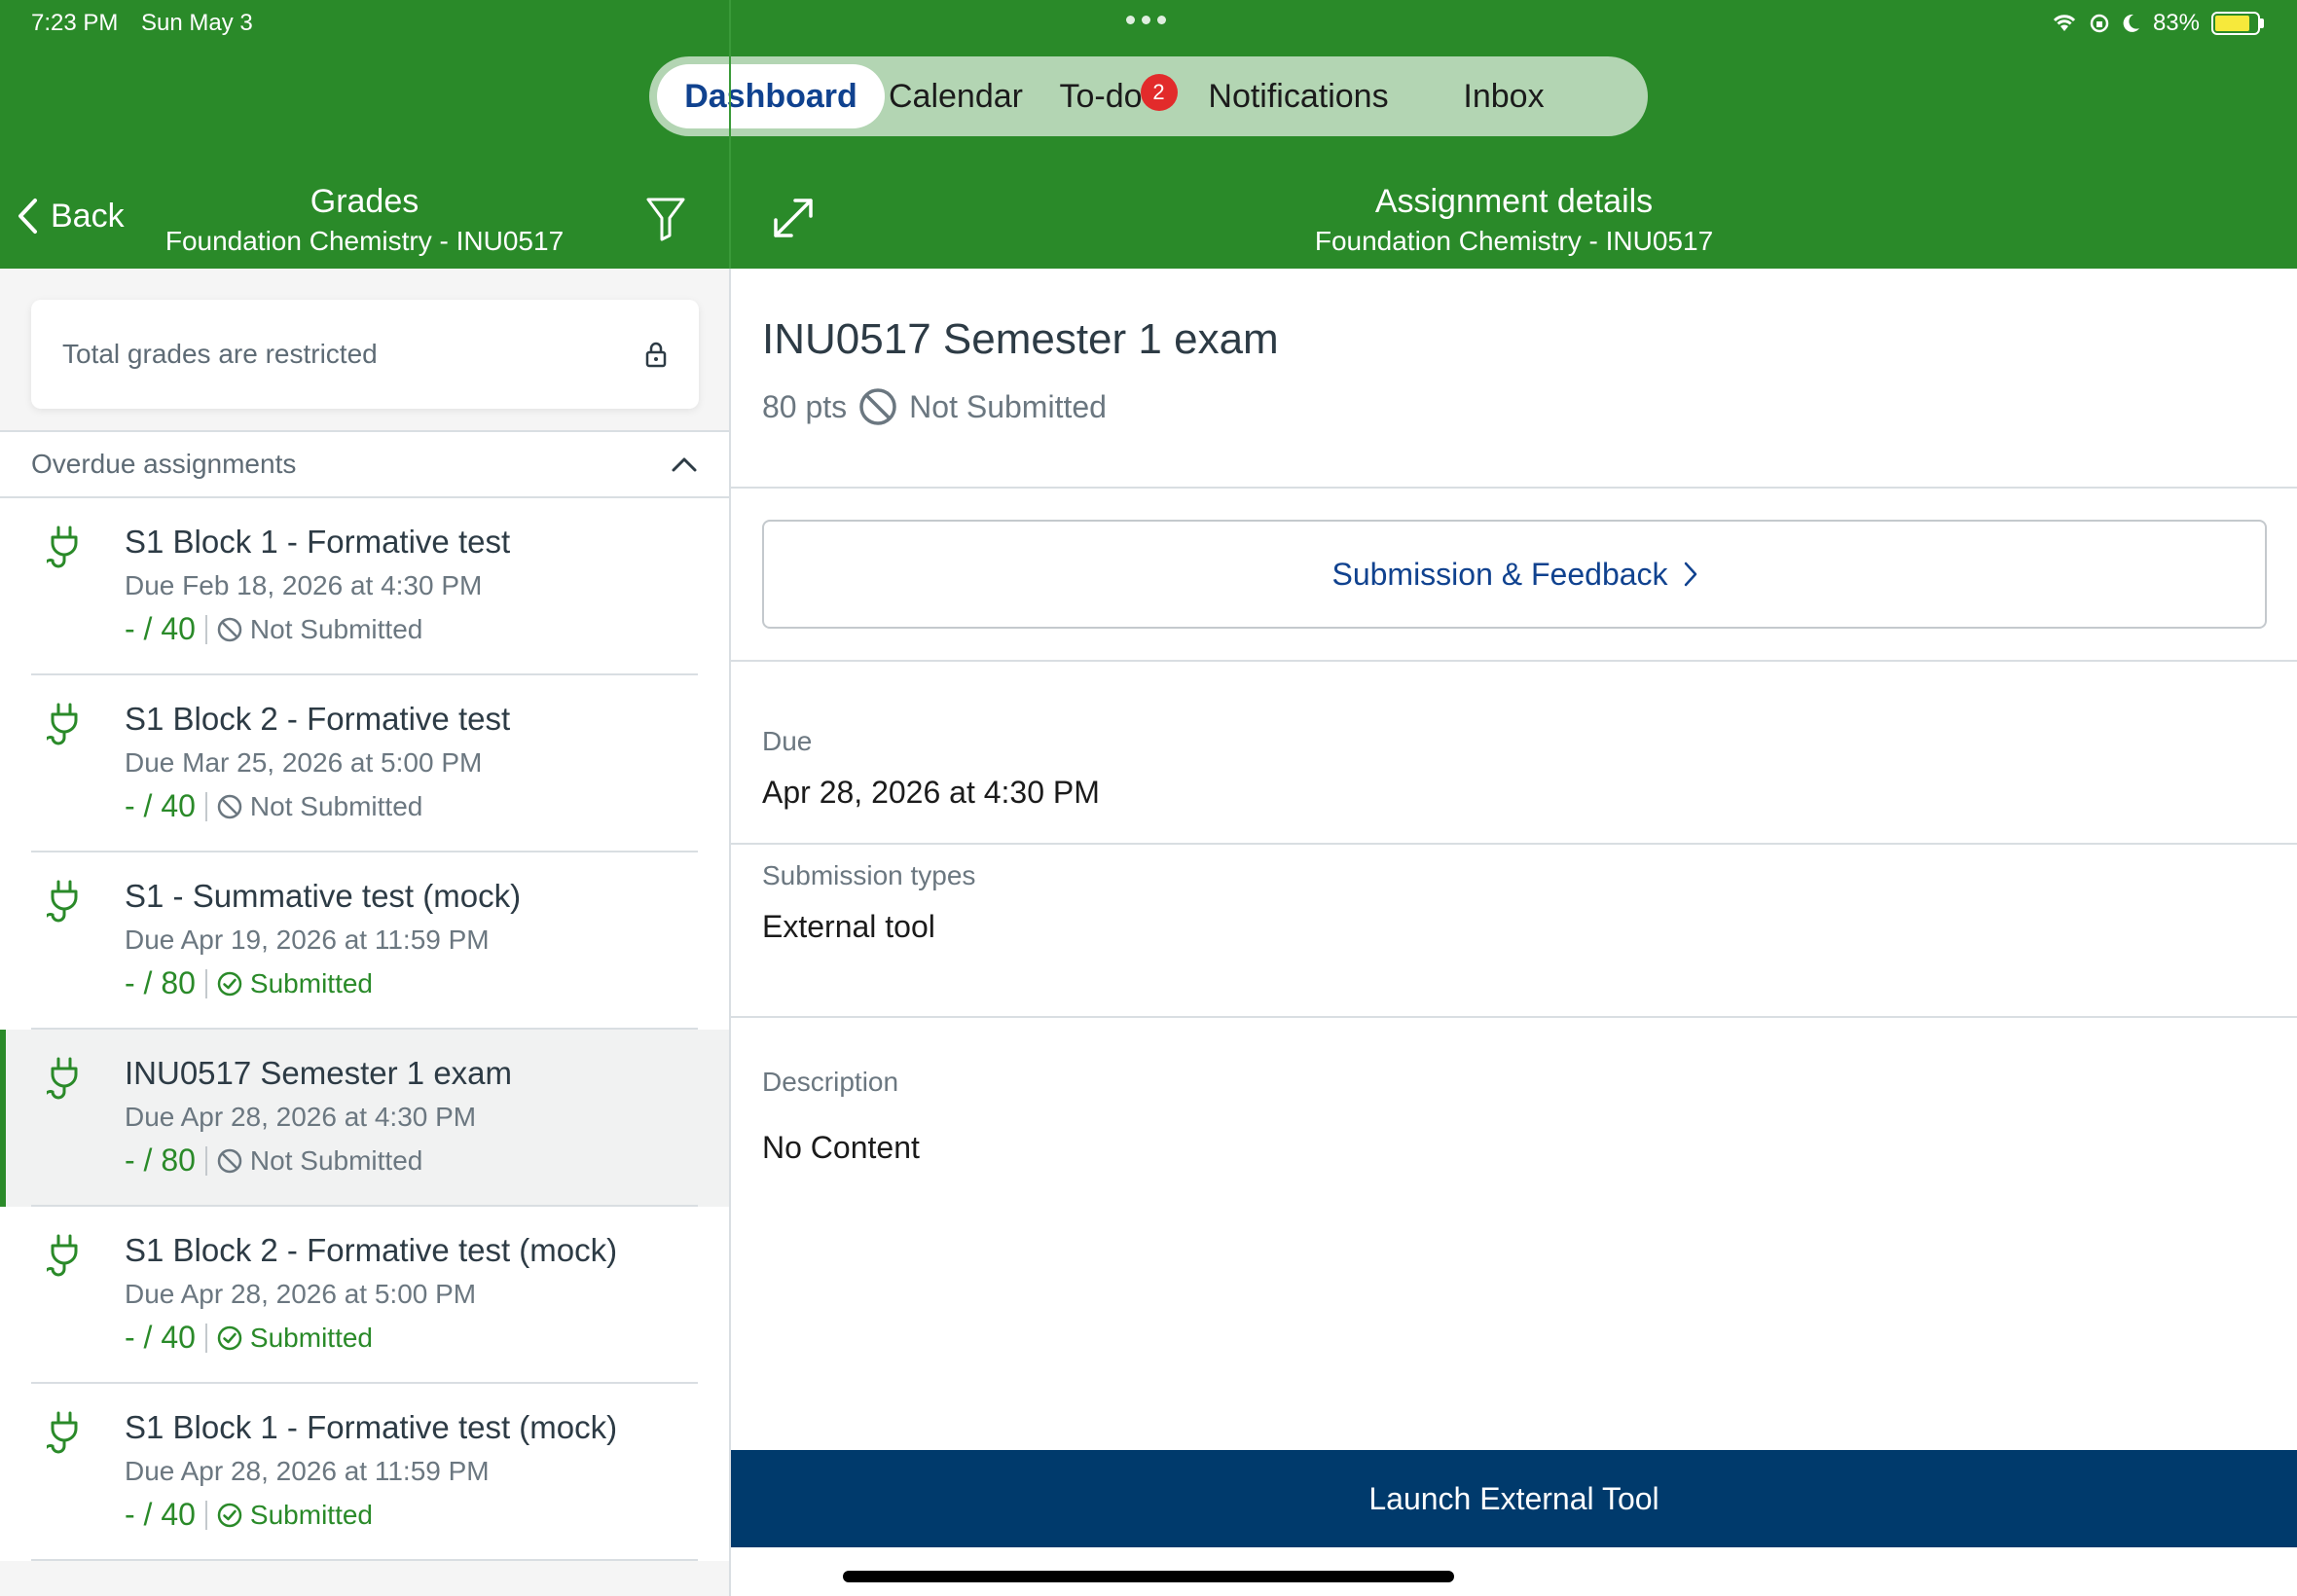 This screenshot has height=1596, width=2297. Describe the element at coordinates (1146, 20) in the screenshot. I see `multitasking-dots-icon` at that location.